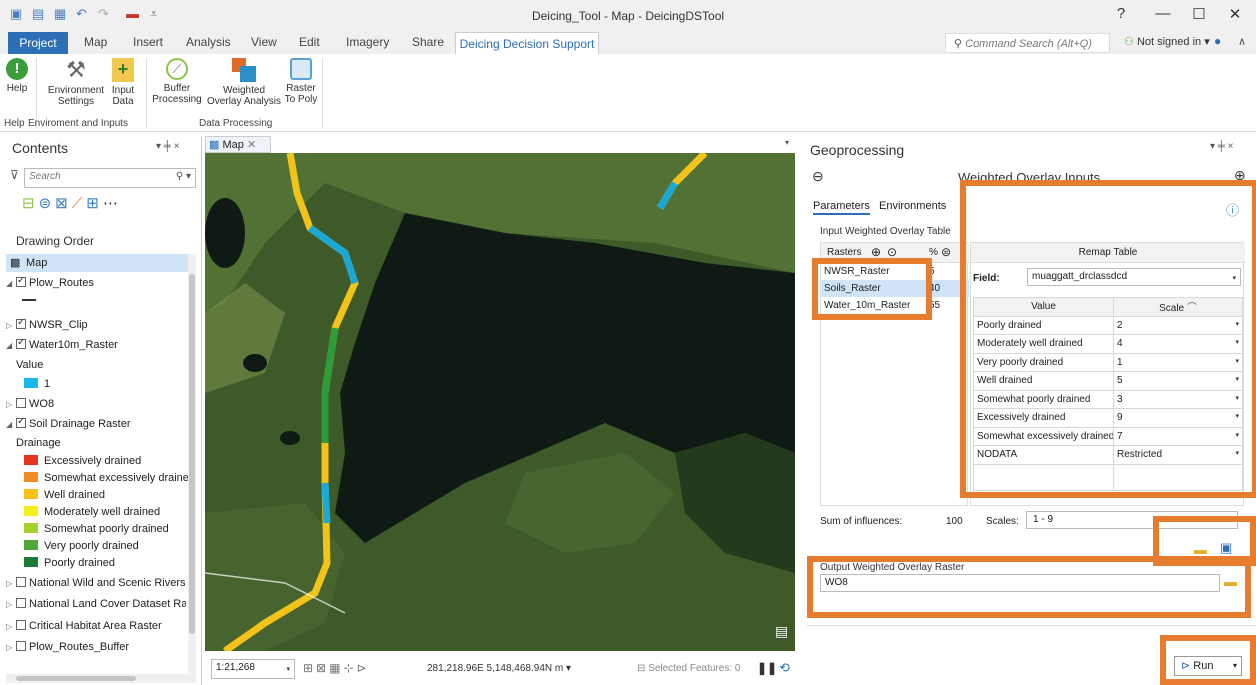 This screenshot has width=1256, height=685. I want to click on scales-label: Scales:, so click(1002, 521).